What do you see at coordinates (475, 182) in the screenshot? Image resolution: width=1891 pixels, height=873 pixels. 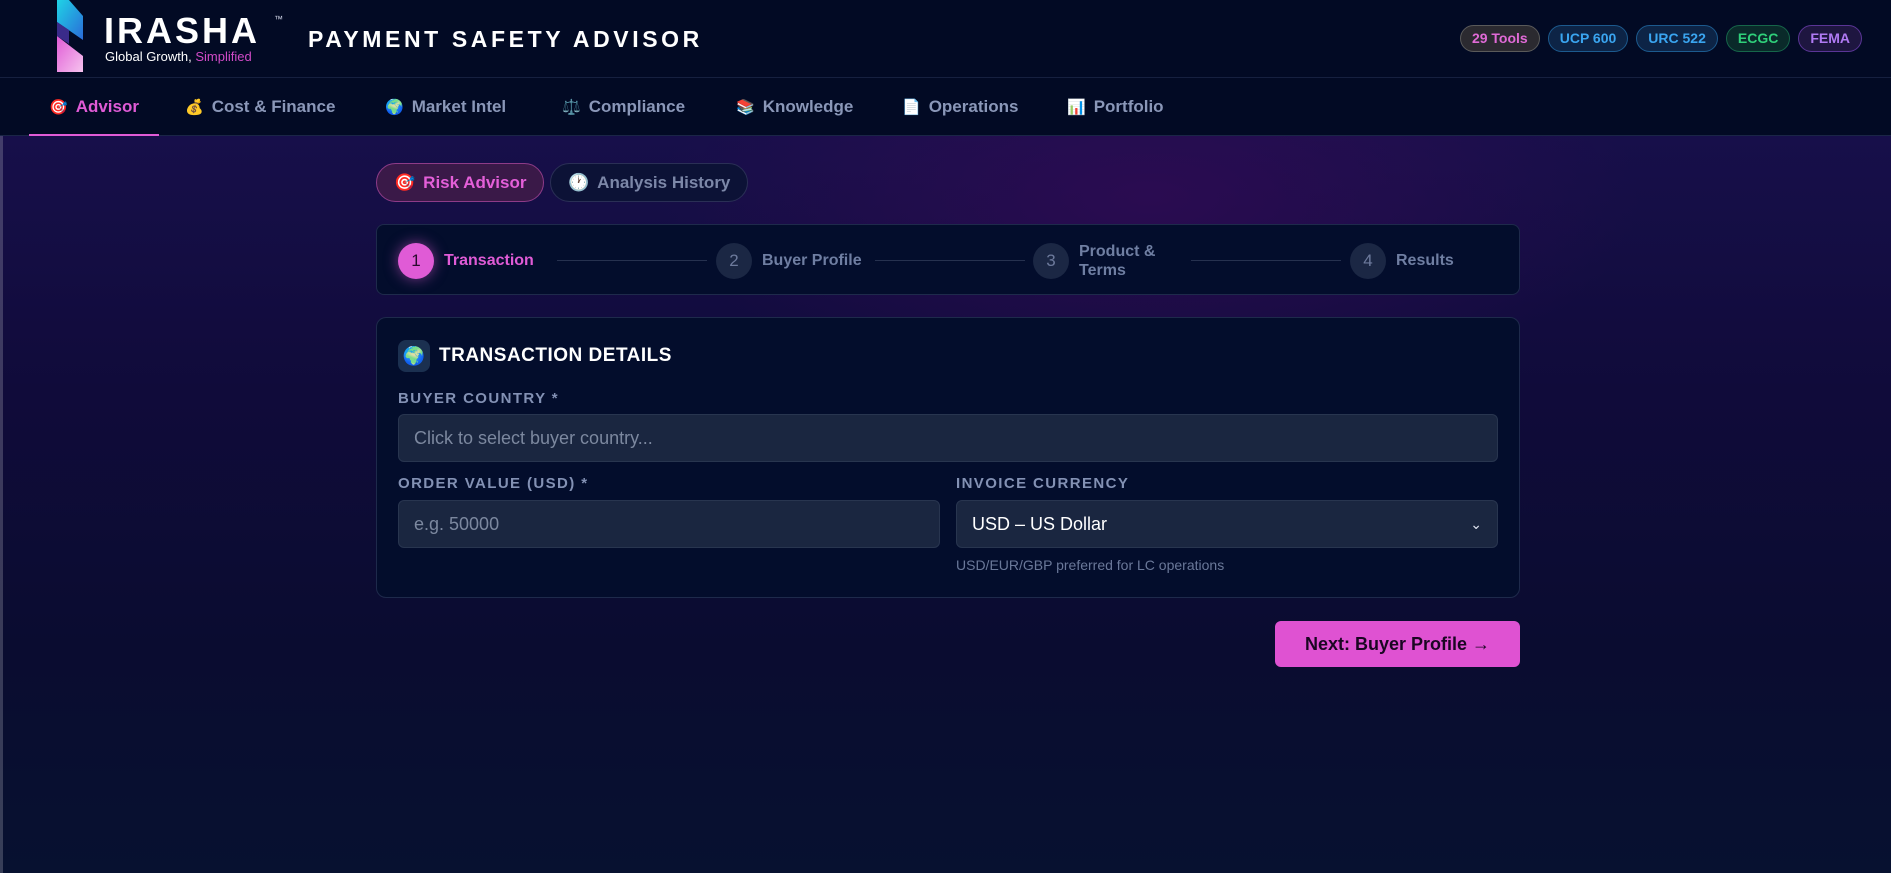 I see `tab-label: Risk Advisor` at bounding box center [475, 182].